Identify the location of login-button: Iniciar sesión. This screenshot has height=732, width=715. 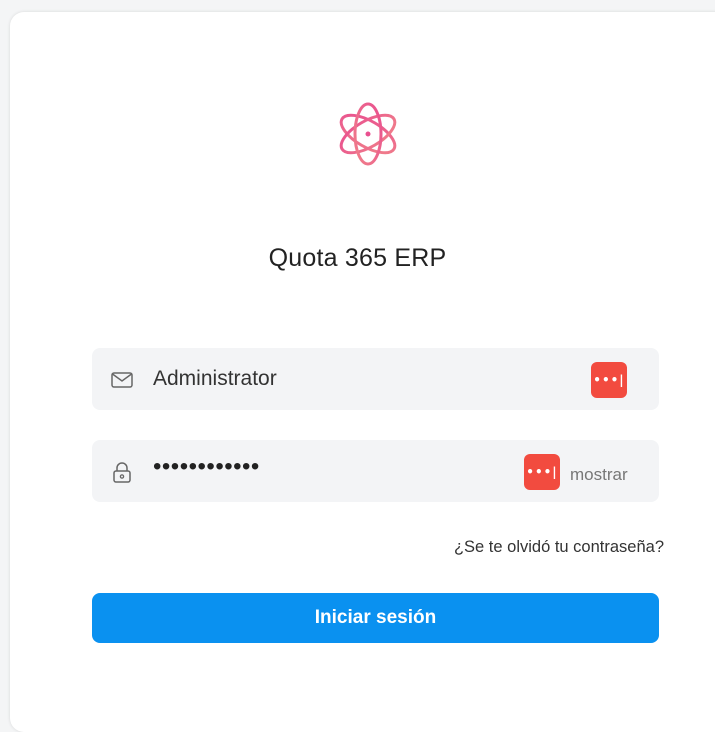
(375, 618).